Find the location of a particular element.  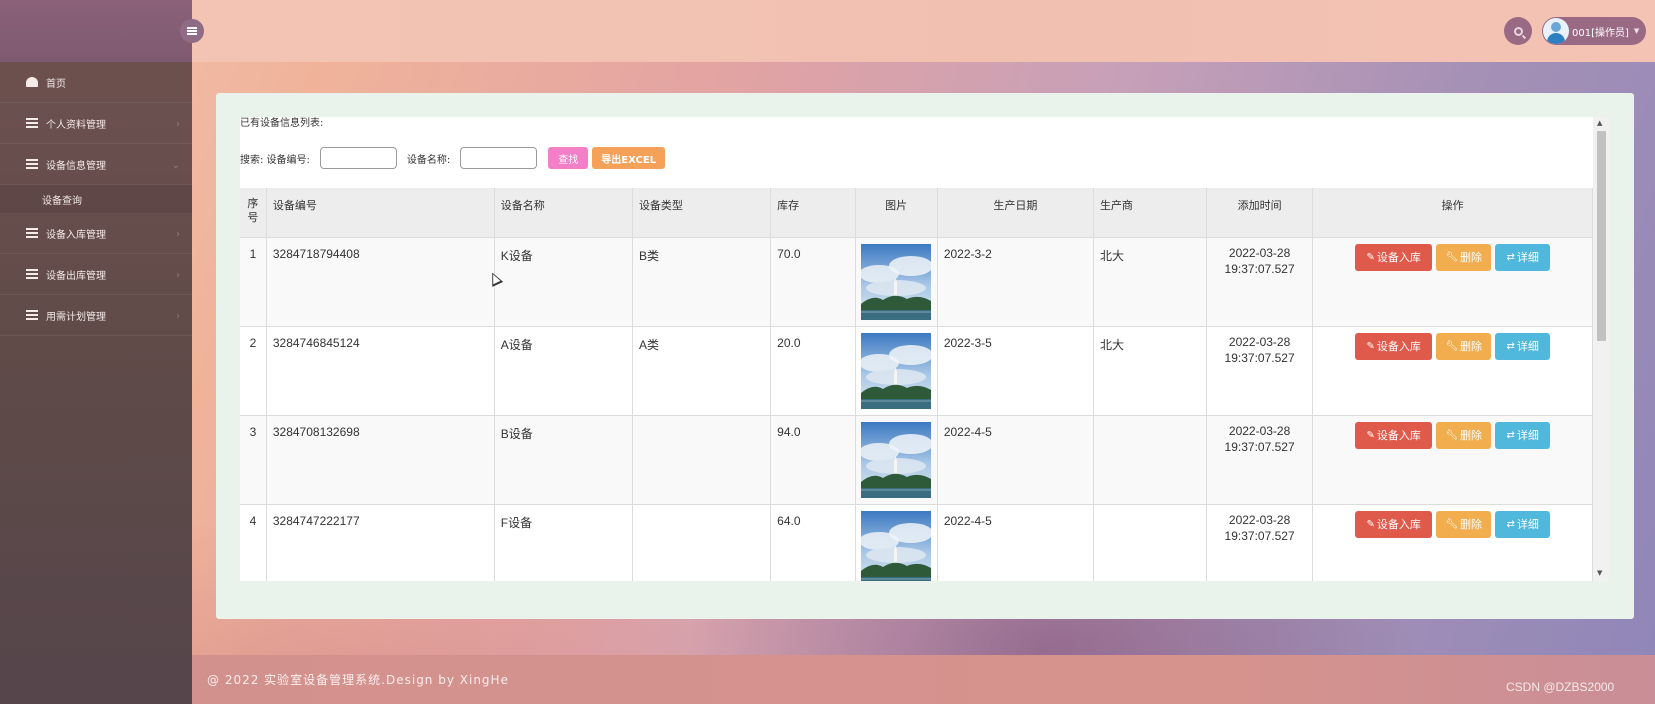

header-search-button is located at coordinates (1518, 31).